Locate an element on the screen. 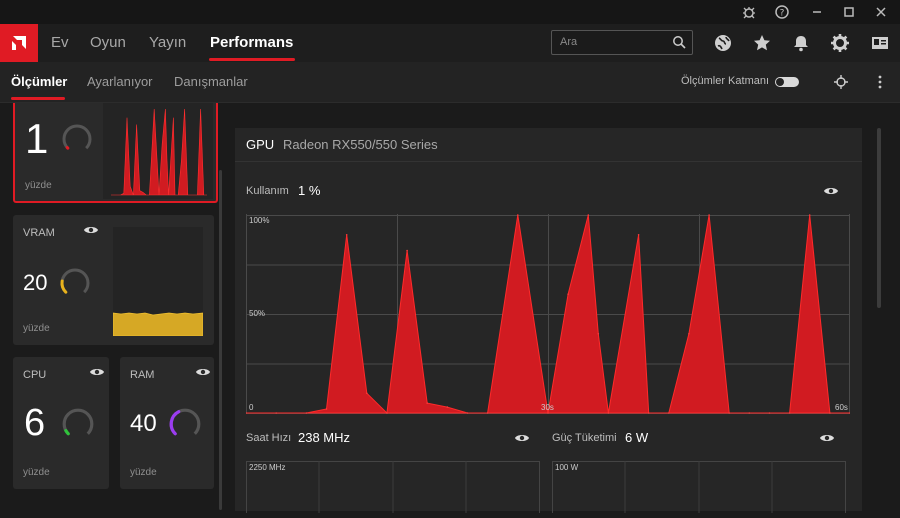 The height and width of the screenshot is (518, 900). active-subtab-indicator is located at coordinates (38, 98).